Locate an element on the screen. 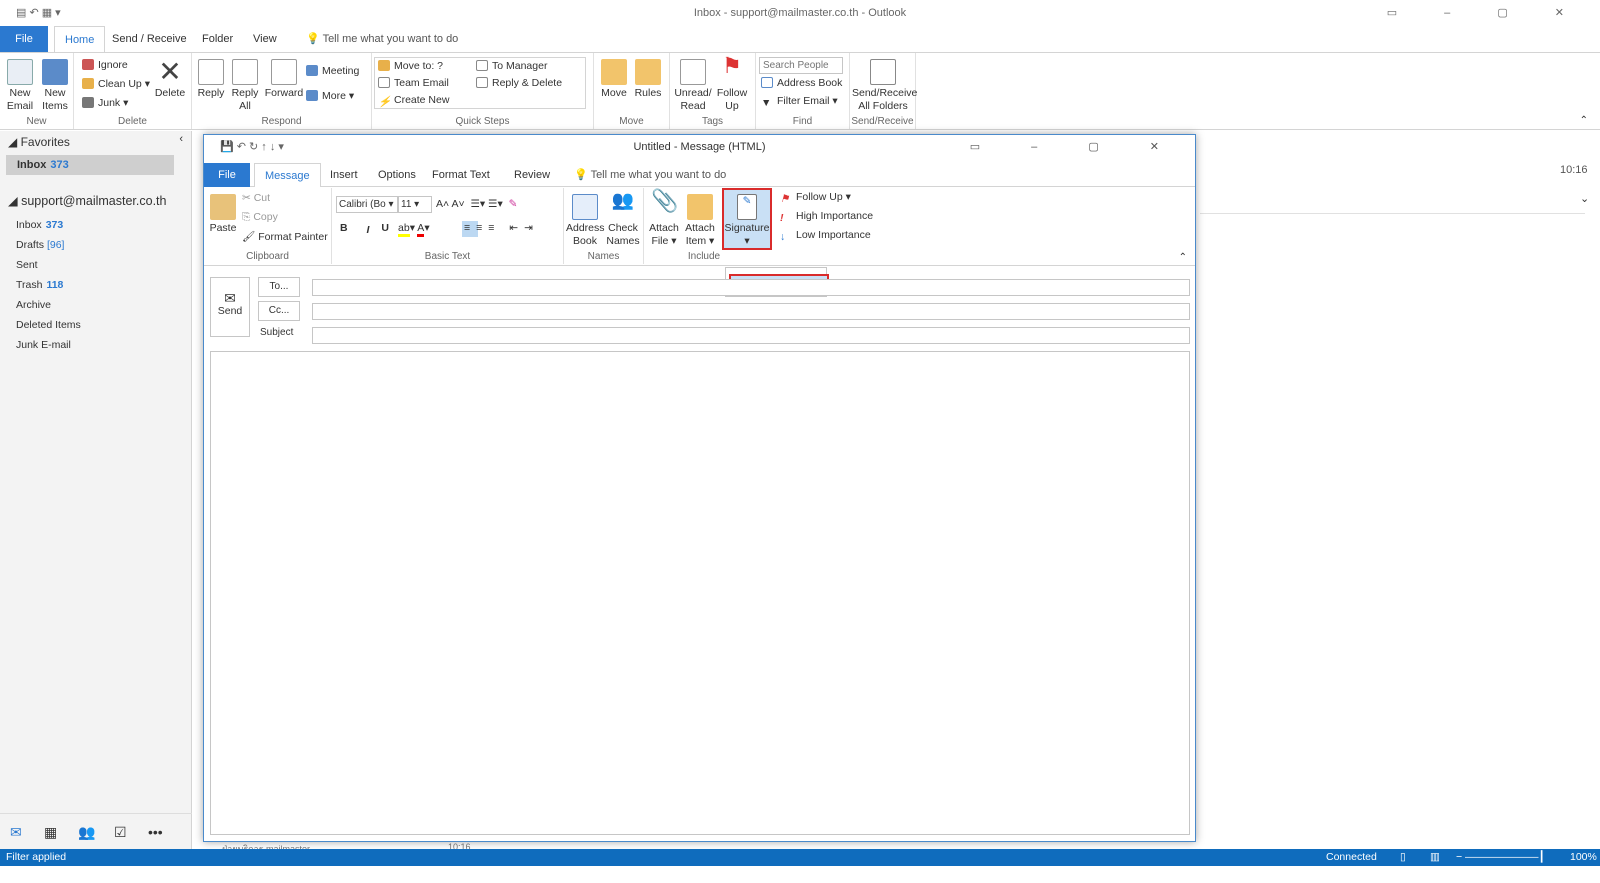 The height and width of the screenshot is (883, 1600). low-importance-button: ↓ Low Importance is located at coordinates (825, 236).